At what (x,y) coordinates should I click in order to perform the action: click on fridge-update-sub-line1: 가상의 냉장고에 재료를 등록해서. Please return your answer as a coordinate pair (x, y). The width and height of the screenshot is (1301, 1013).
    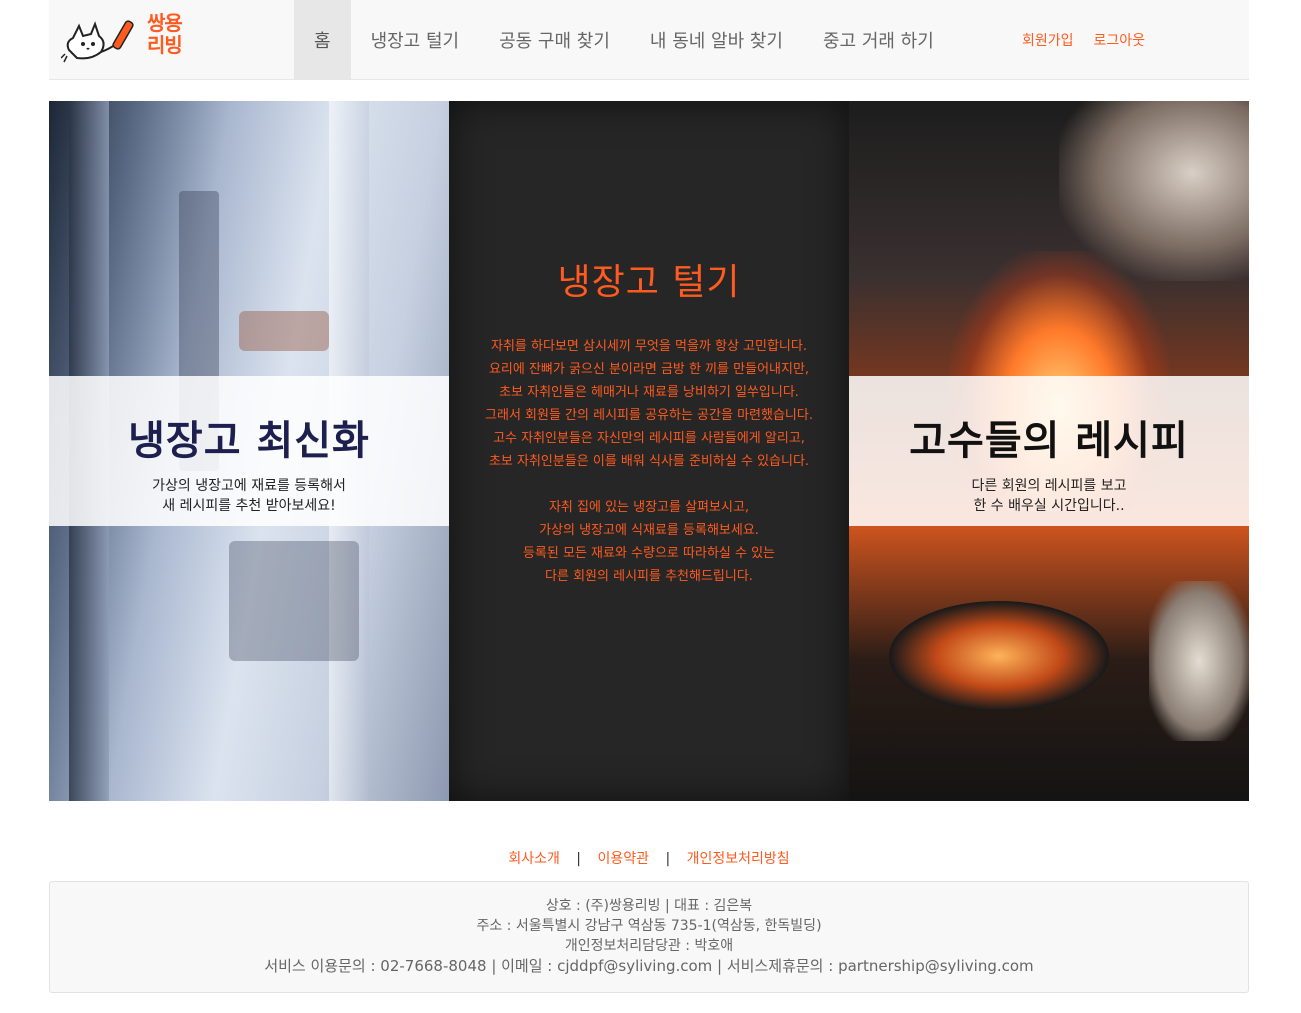
    Looking at the image, I should click on (249, 486).